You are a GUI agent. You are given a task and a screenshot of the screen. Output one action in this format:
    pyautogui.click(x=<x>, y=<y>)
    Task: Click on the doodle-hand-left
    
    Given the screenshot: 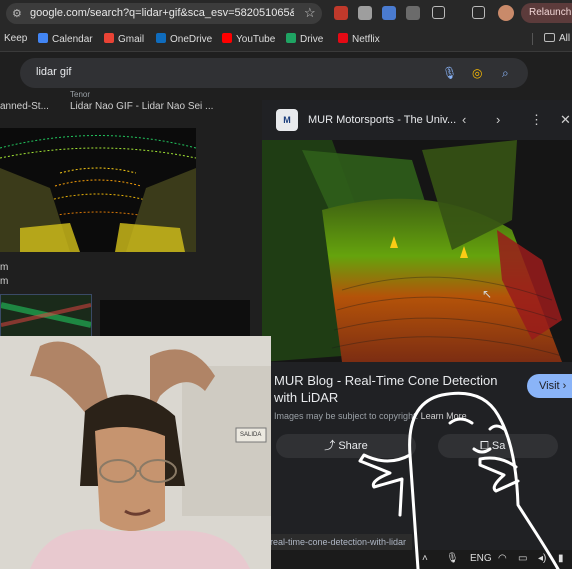 What is the action you would take?
    pyautogui.click(x=385, y=485)
    